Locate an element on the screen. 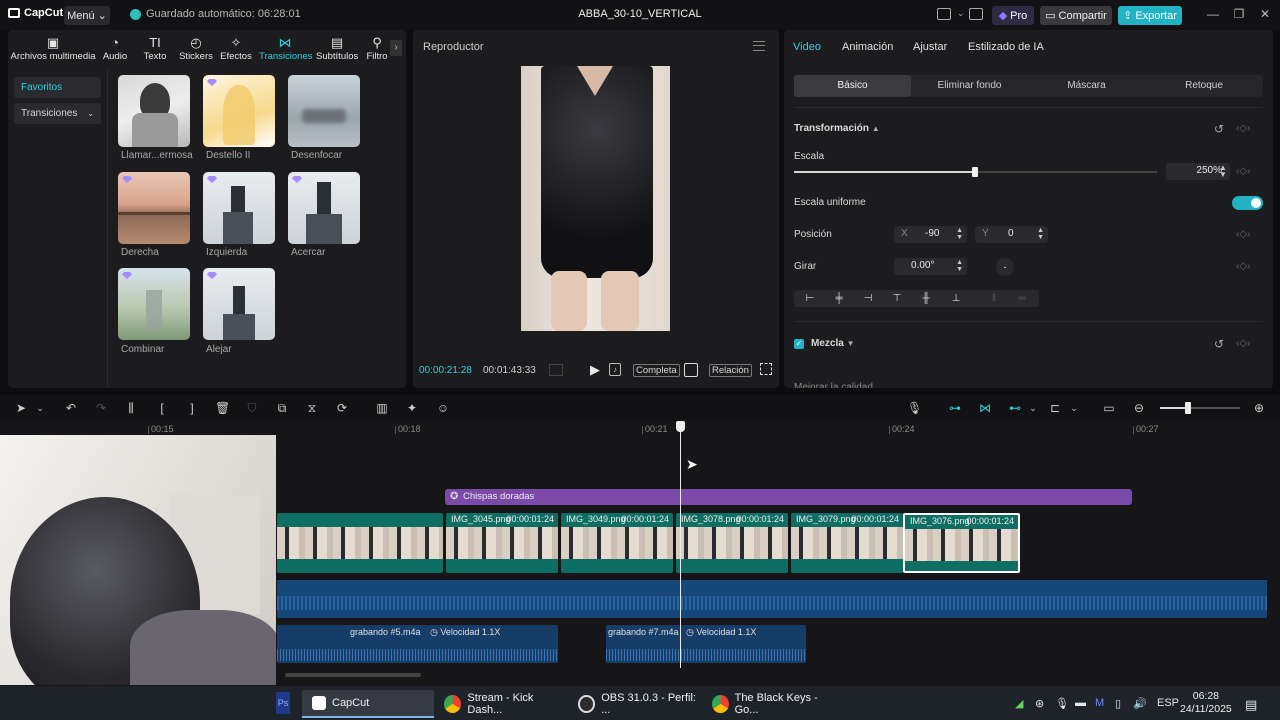 Image resolution: width=1280 pixels, height=720 pixels. video-preview is located at coordinates (595, 198).